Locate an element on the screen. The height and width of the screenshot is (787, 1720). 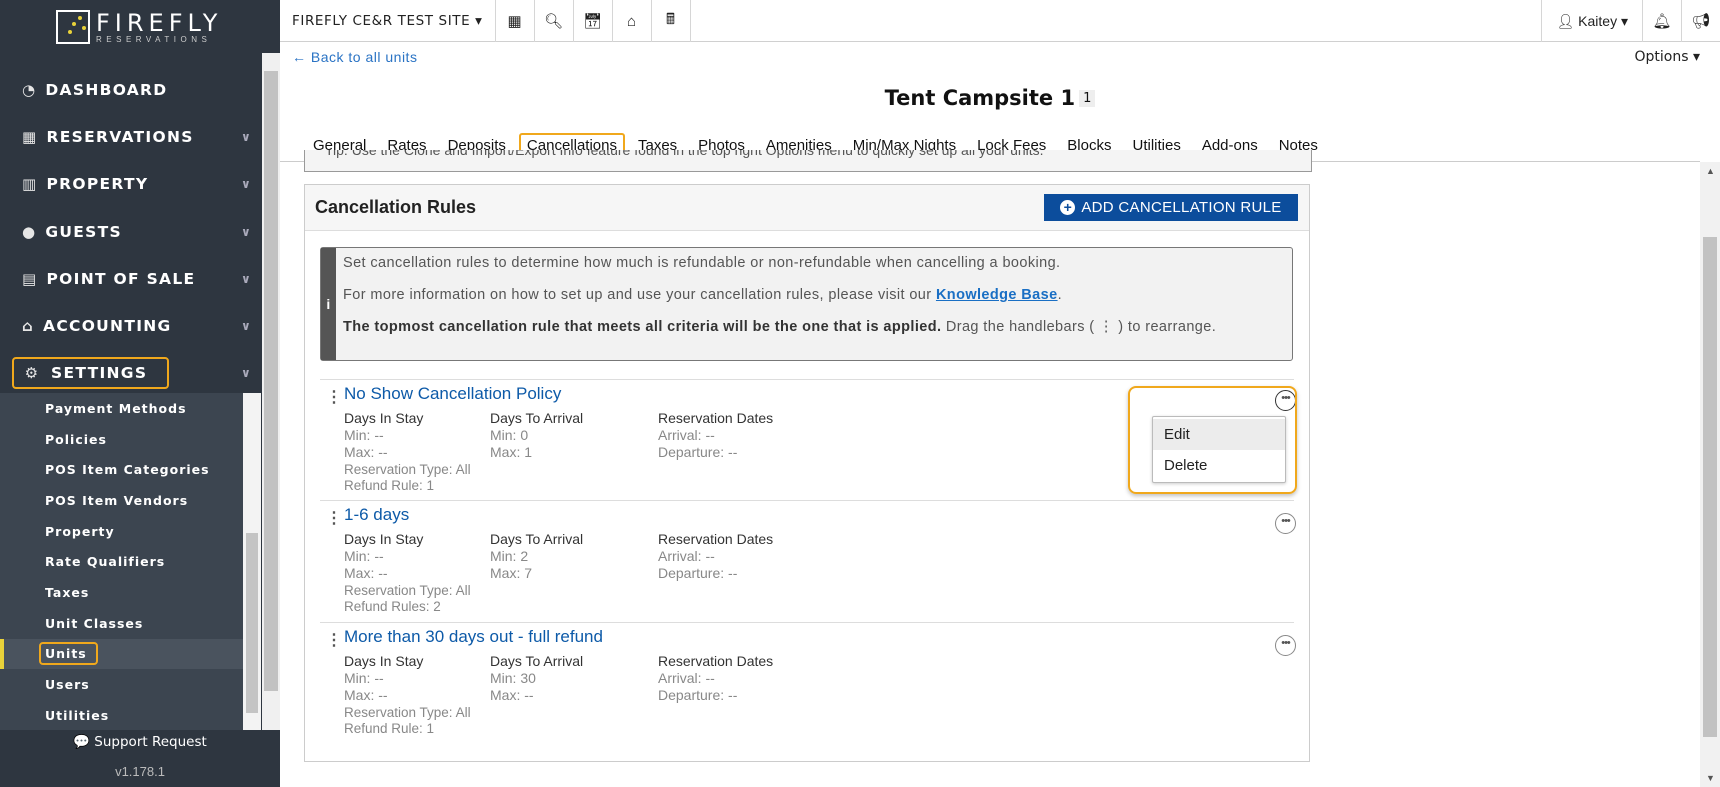
value: Max: -- is located at coordinates (512, 695).